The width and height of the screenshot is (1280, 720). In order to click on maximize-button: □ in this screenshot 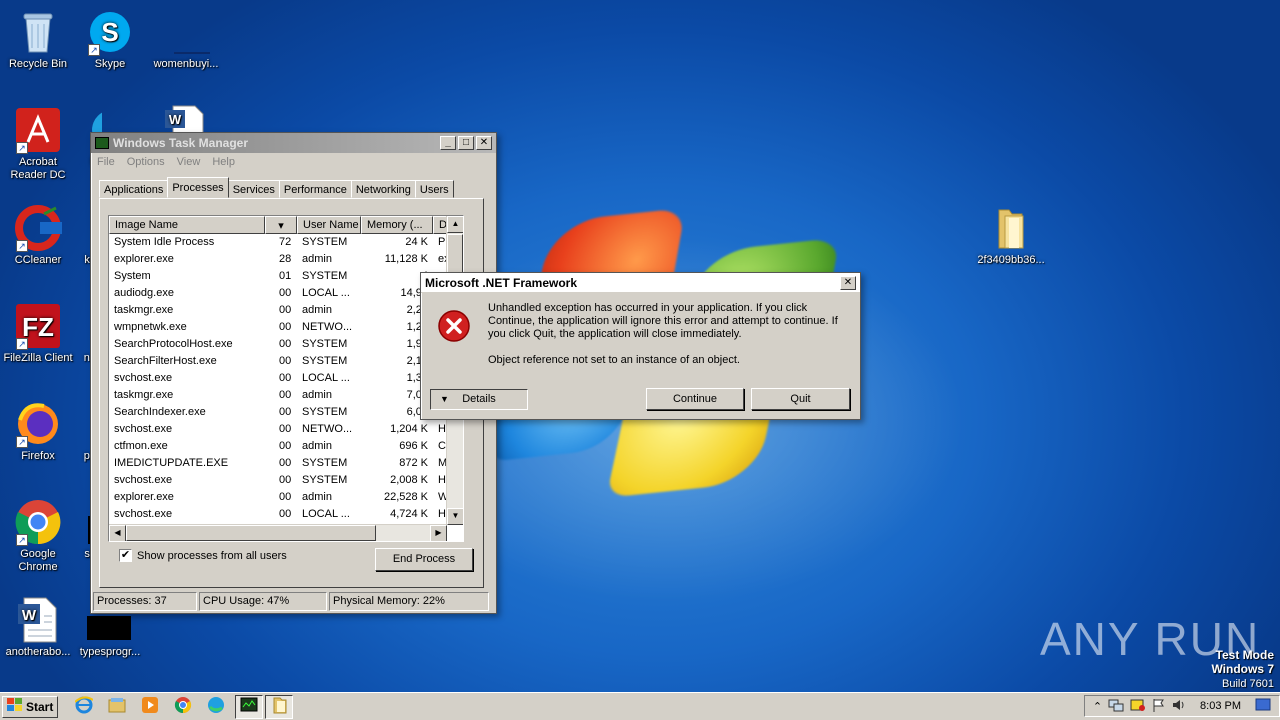, I will do `click(466, 143)`.